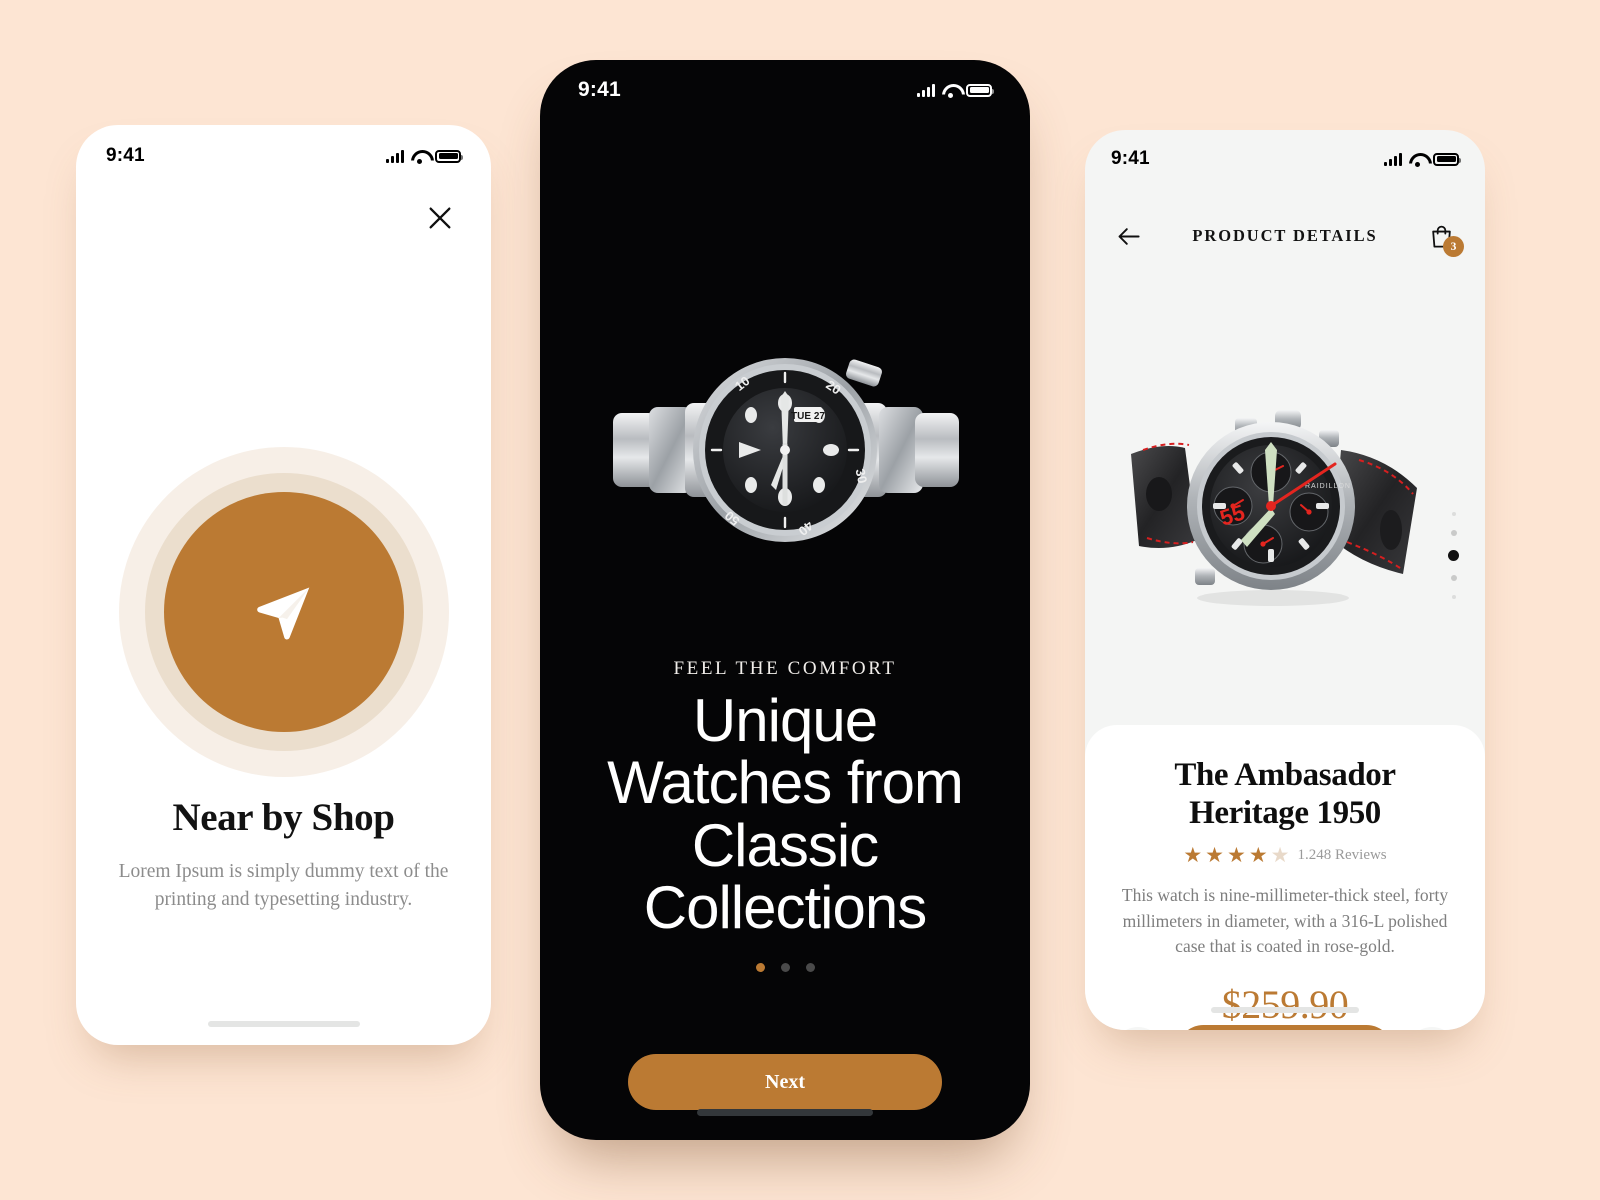  I want to click on headline-line: Watches from, so click(785, 783).